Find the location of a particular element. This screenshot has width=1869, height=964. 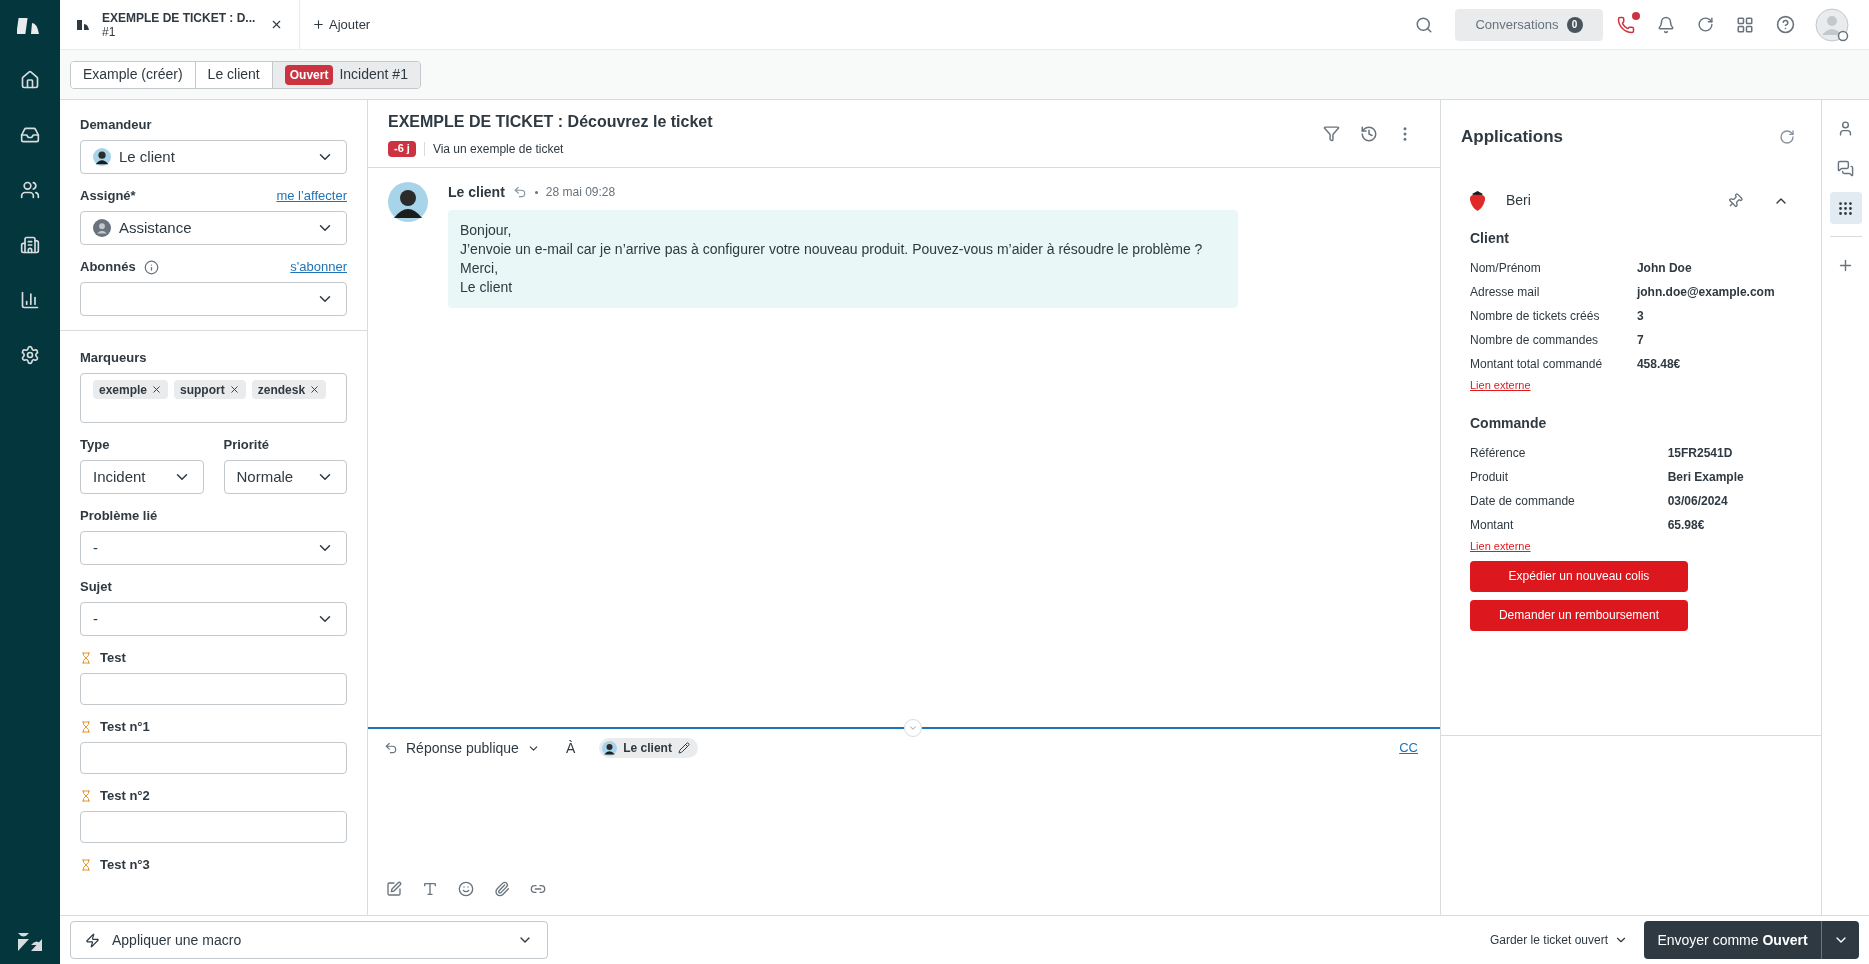

message-line: Le client is located at coordinates (487, 287).